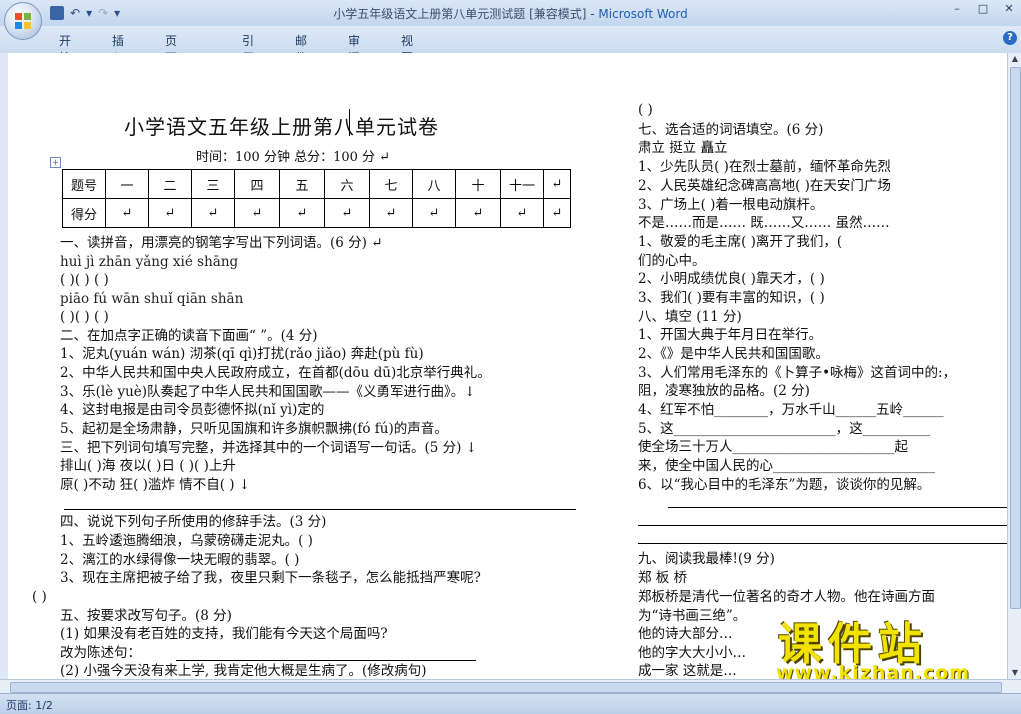 The width and height of the screenshot is (1021, 714). Describe the element at coordinates (1014, 59) in the screenshot. I see `scroll-up-icon: ▲` at that location.